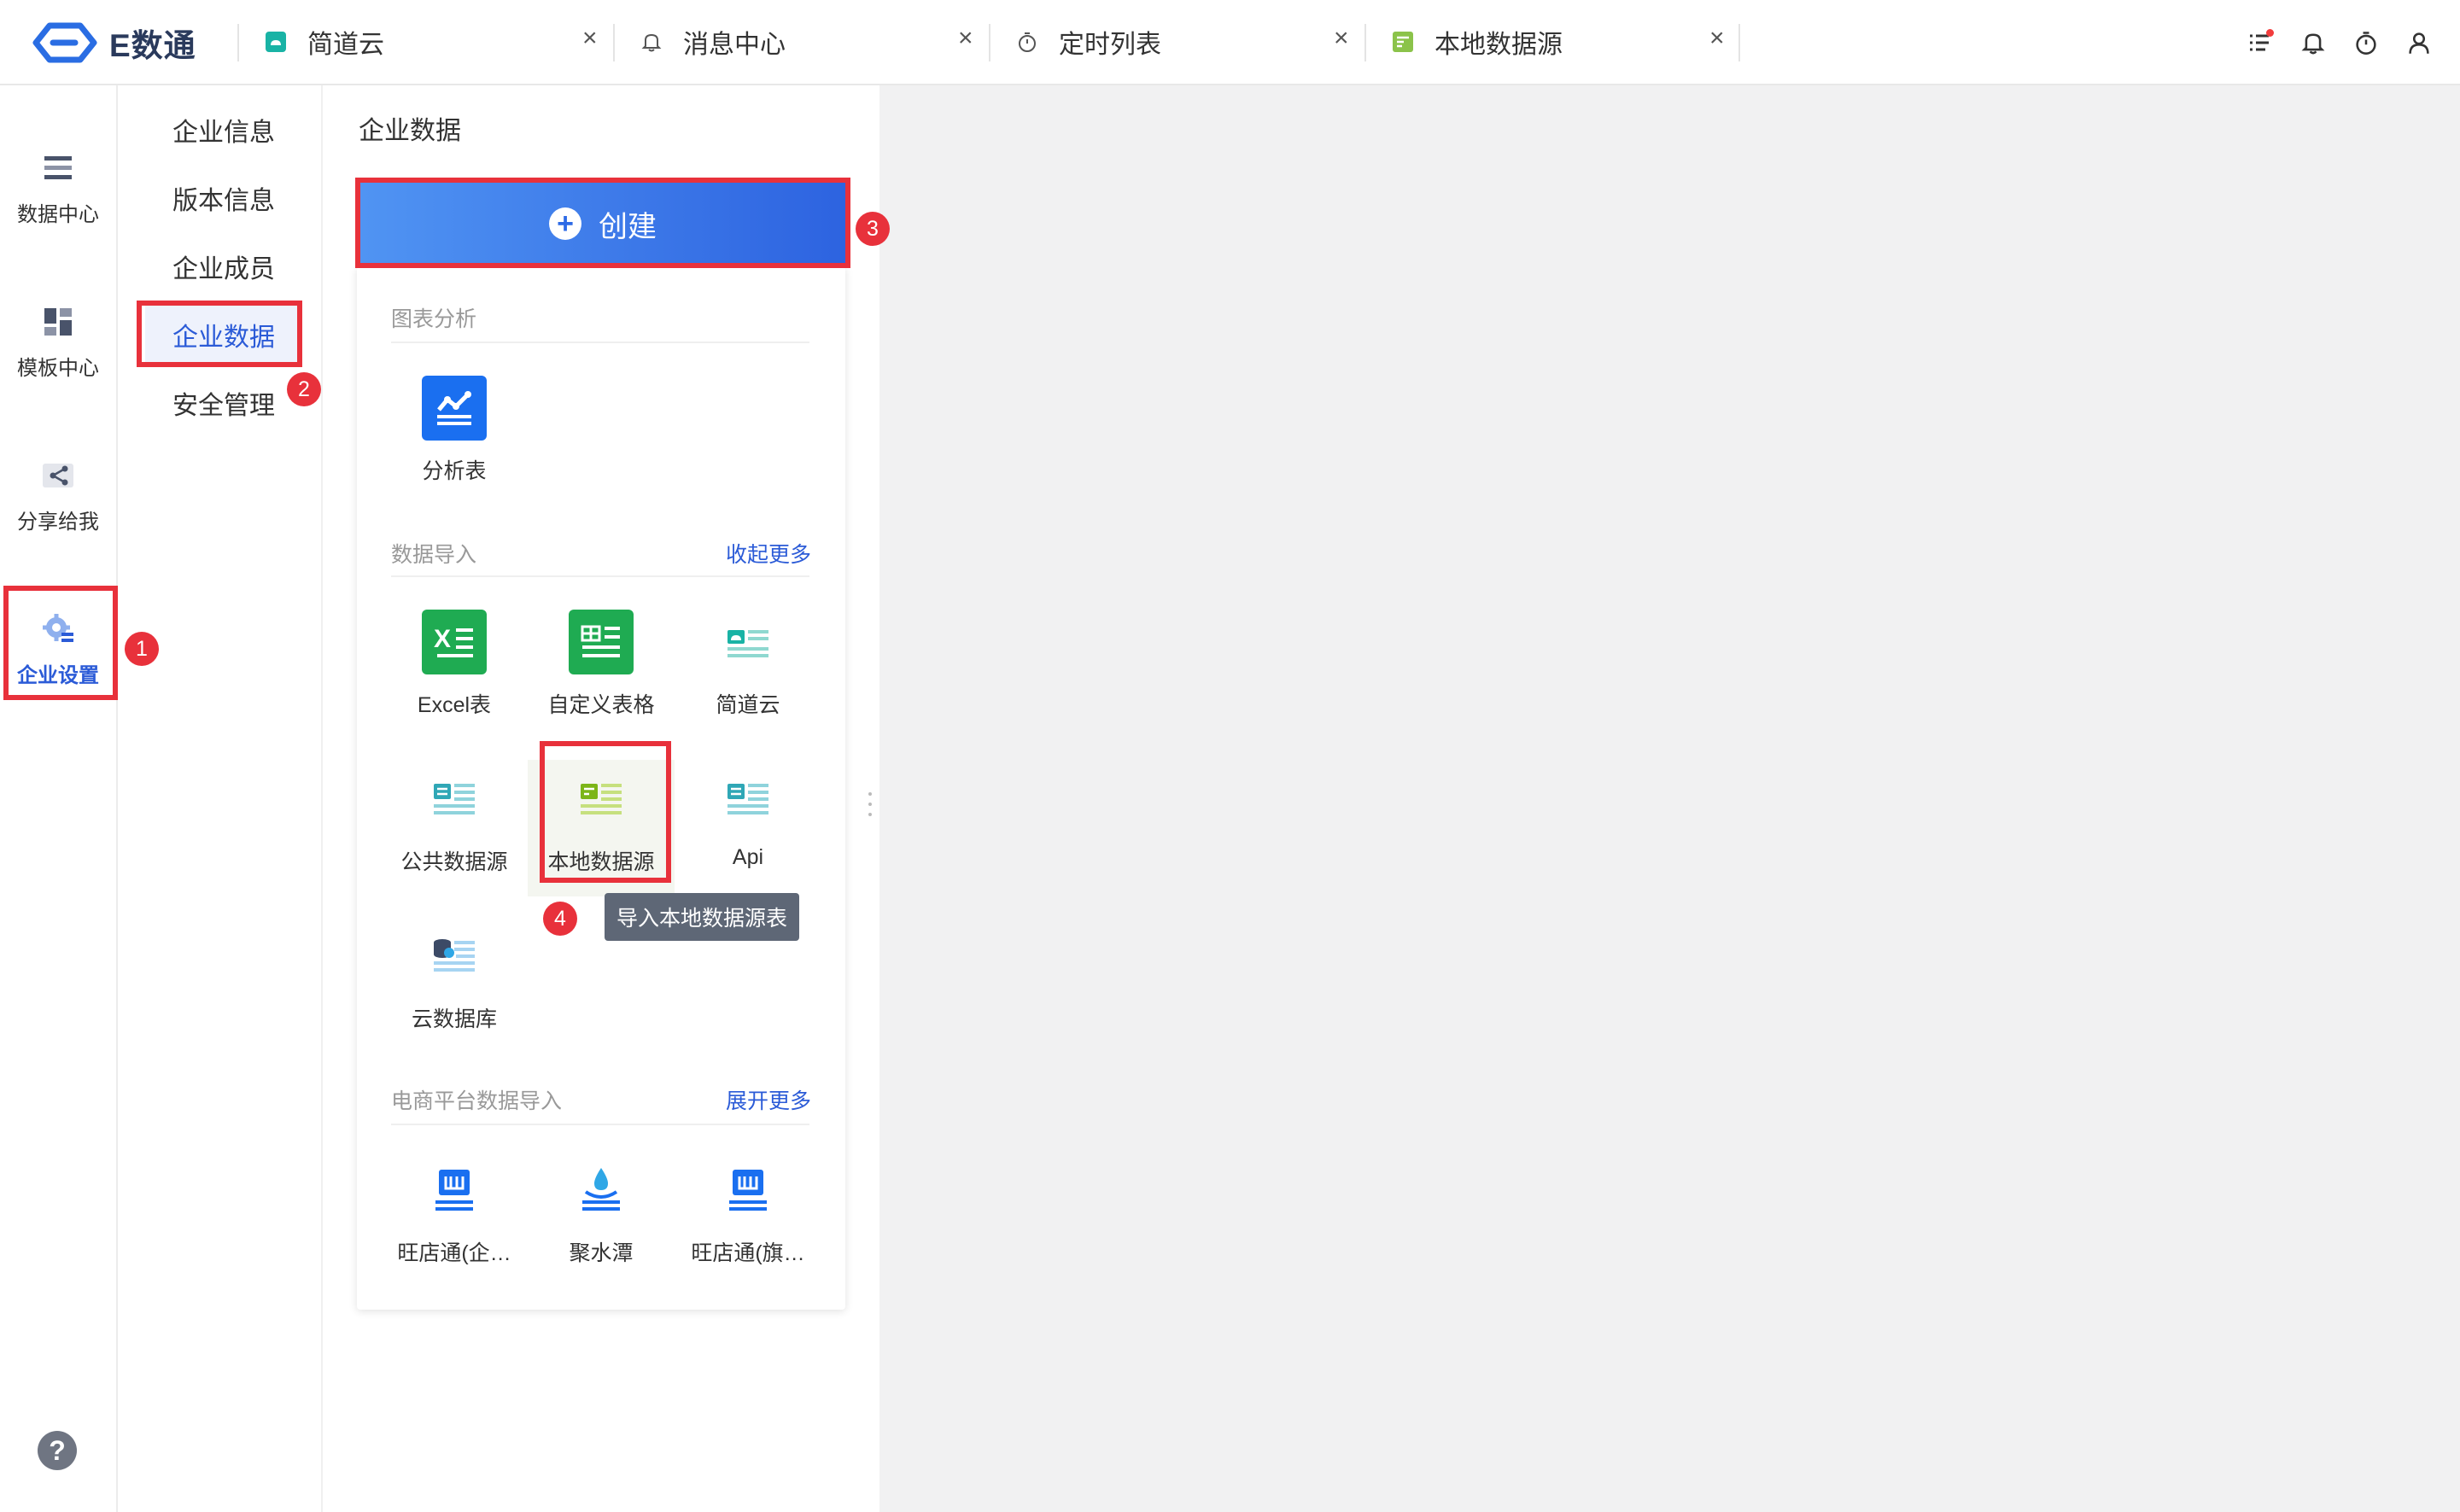 This screenshot has width=2460, height=1512. Describe the element at coordinates (58, 368) in the screenshot. I see `rail-label: 模板中心` at that location.